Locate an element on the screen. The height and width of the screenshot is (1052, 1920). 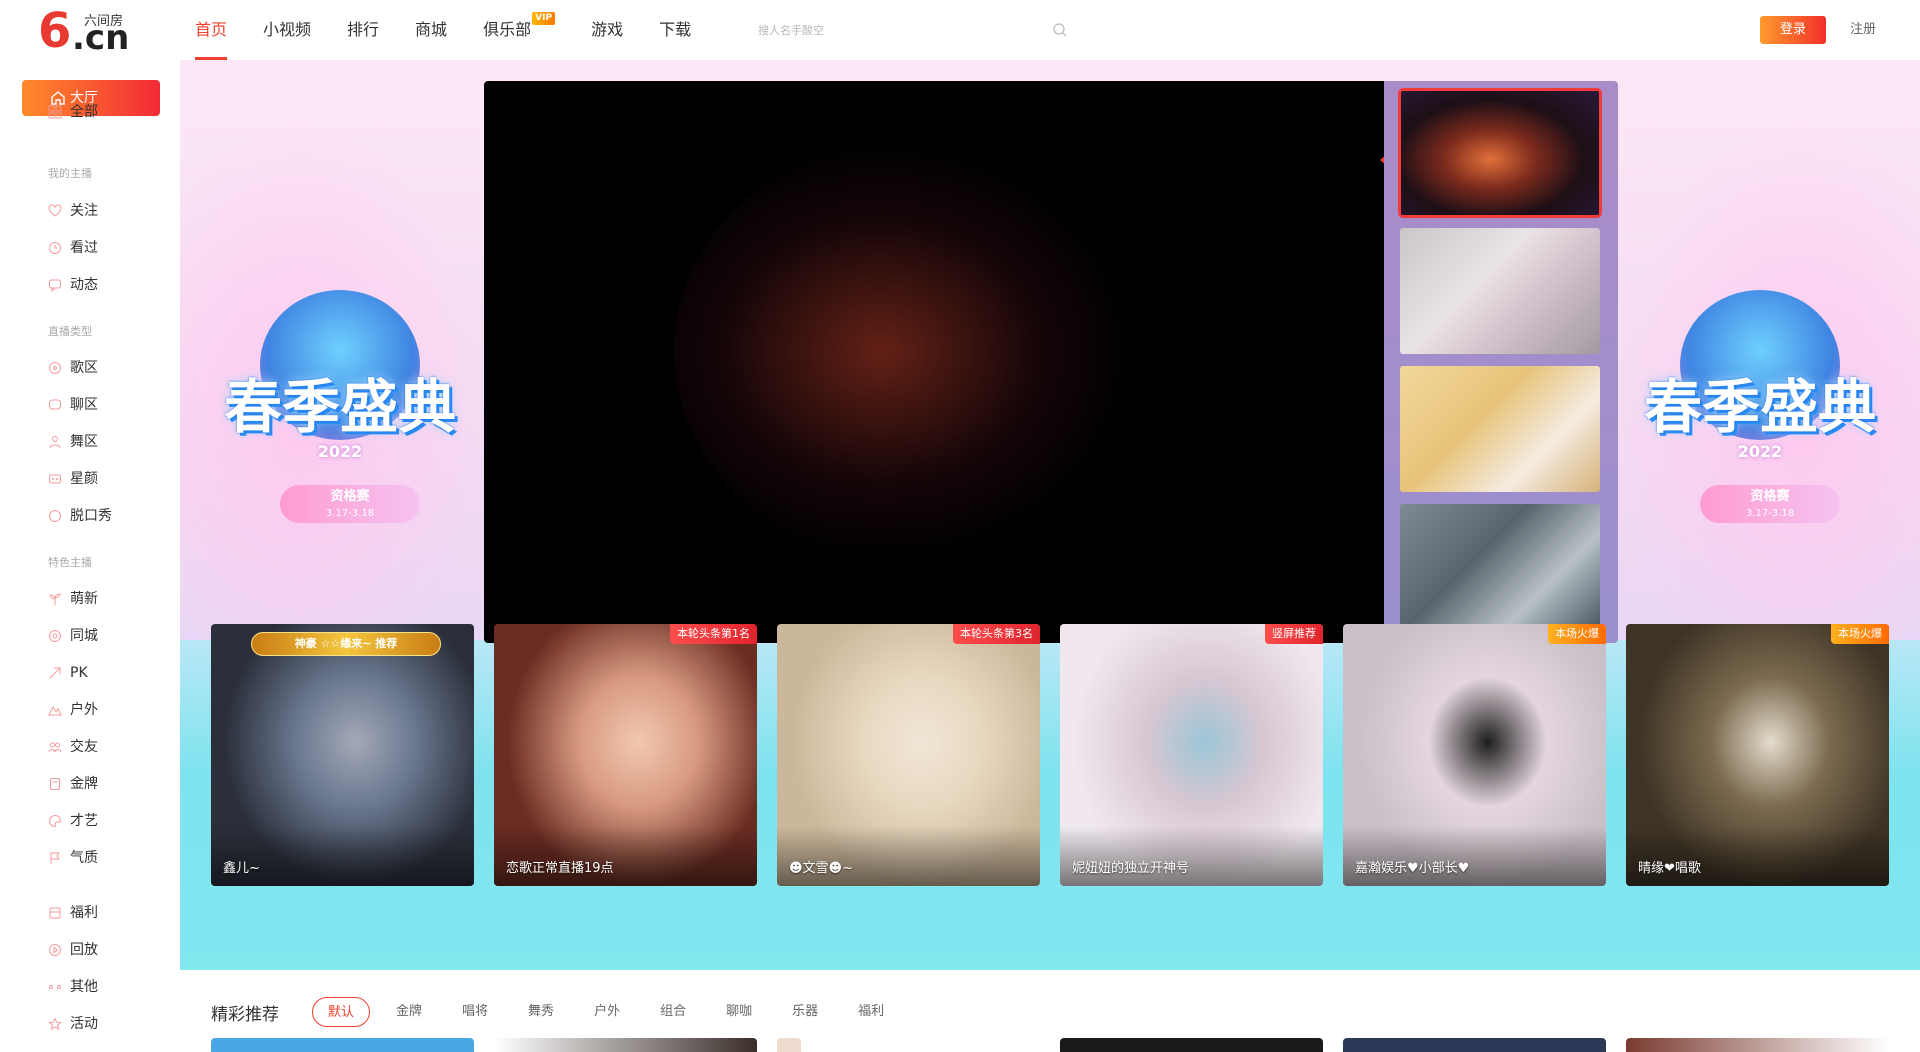
tab-dance: 舞秀 is located at coordinates (541, 1012).